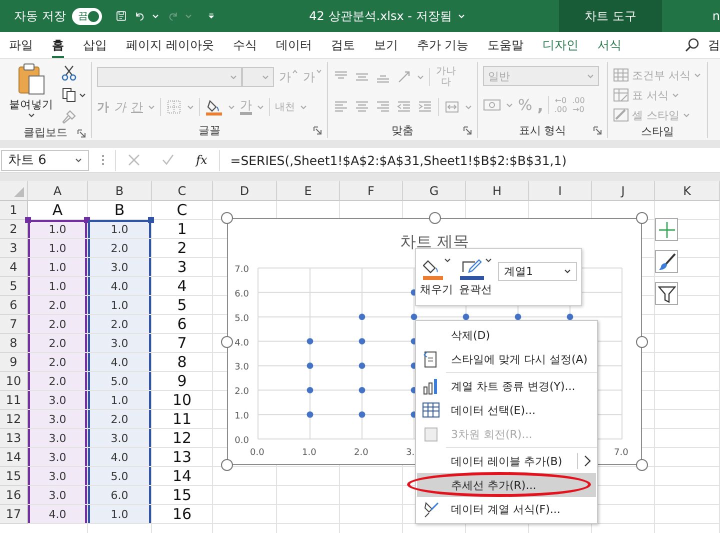 The width and height of the screenshot is (720, 533). Describe the element at coordinates (309, 453) in the screenshot. I see `axis-label: 1.0` at that location.